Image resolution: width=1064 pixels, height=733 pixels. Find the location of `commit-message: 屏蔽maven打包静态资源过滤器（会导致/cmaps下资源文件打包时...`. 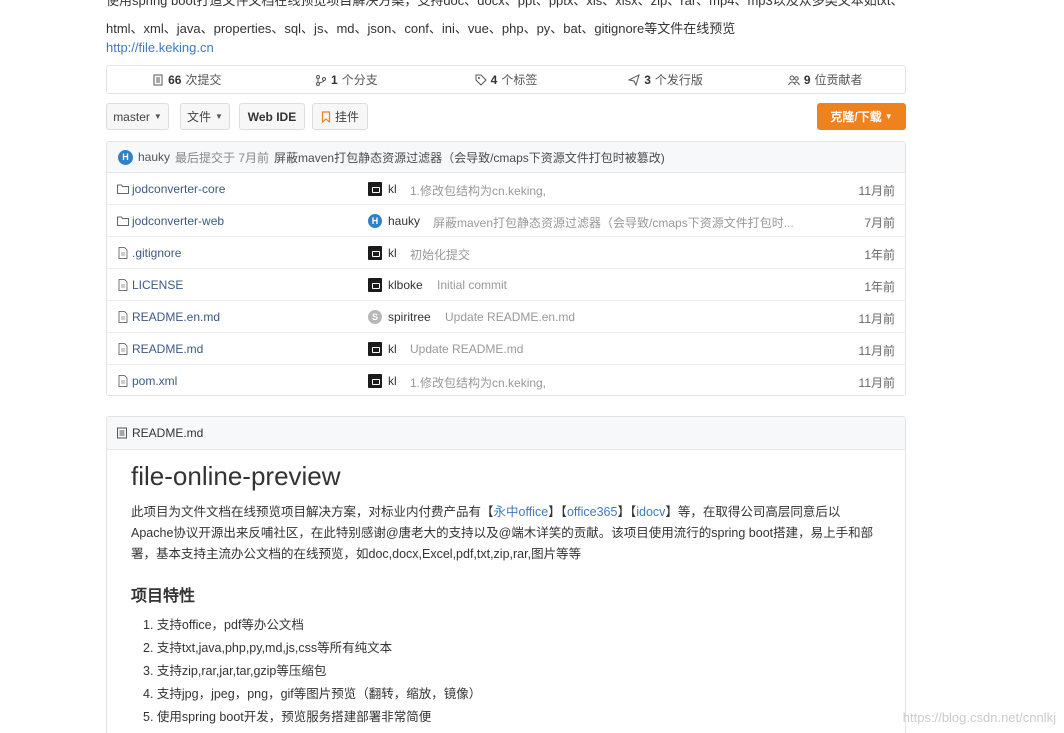

commit-message: 屏蔽maven打包静态资源过滤器（会导致/cmaps下资源文件打包时... is located at coordinates (613, 222).